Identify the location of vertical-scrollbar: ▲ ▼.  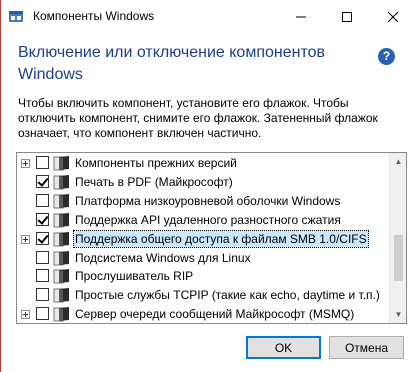
(397, 238).